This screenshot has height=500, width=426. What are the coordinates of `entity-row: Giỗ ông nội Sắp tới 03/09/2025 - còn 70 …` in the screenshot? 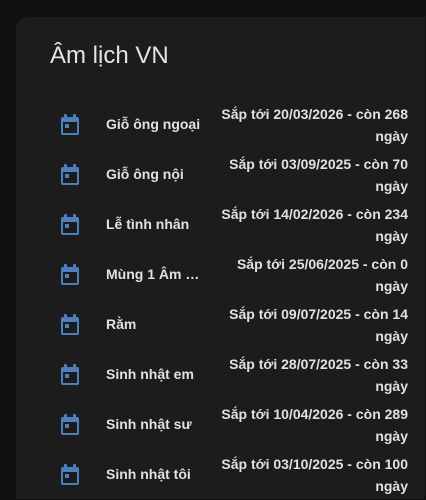 It's located at (220, 175).